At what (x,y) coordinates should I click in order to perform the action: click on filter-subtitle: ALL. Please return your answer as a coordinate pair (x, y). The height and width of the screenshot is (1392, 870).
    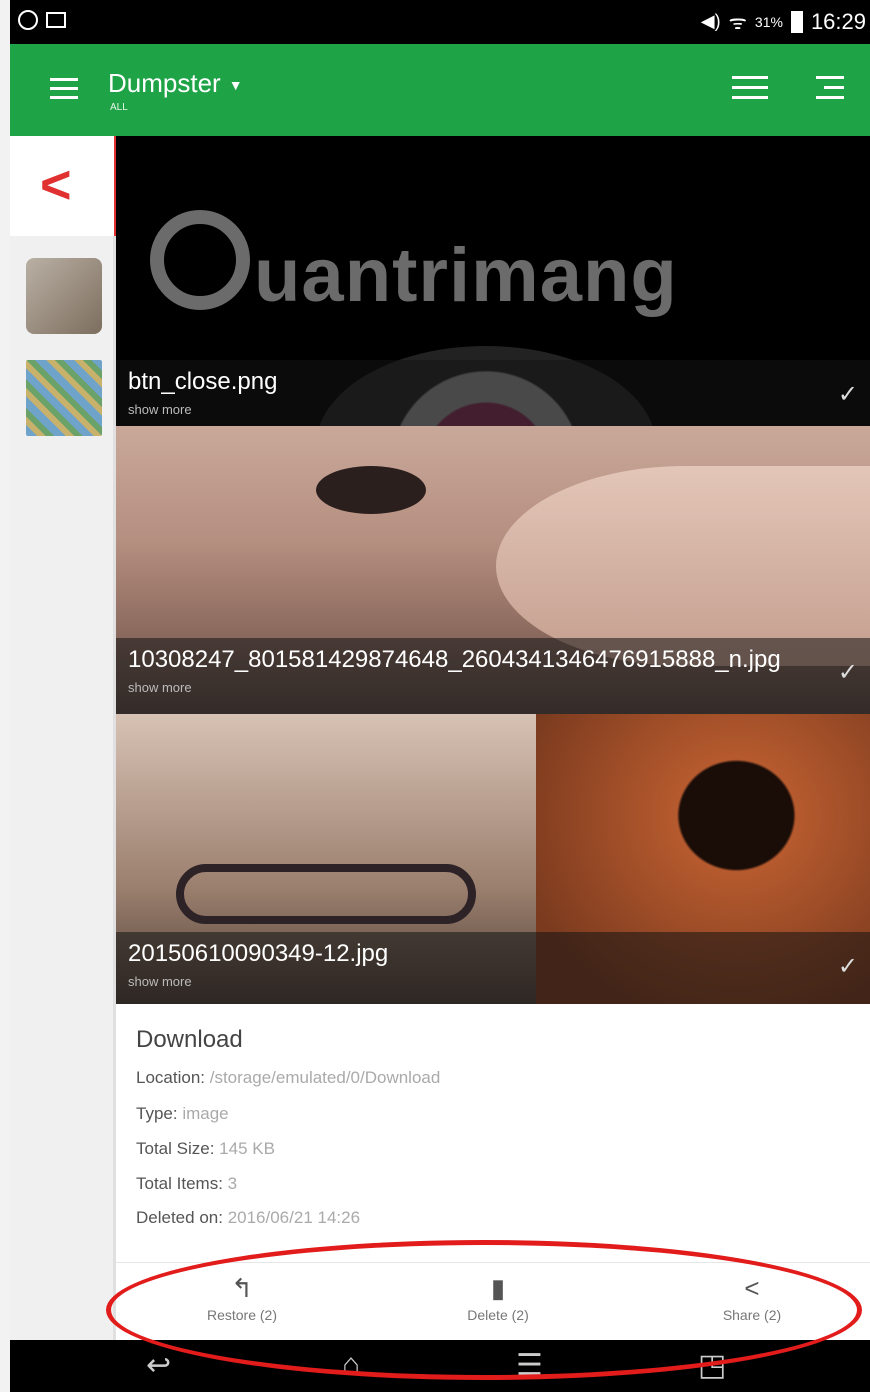
    Looking at the image, I should click on (119, 107).